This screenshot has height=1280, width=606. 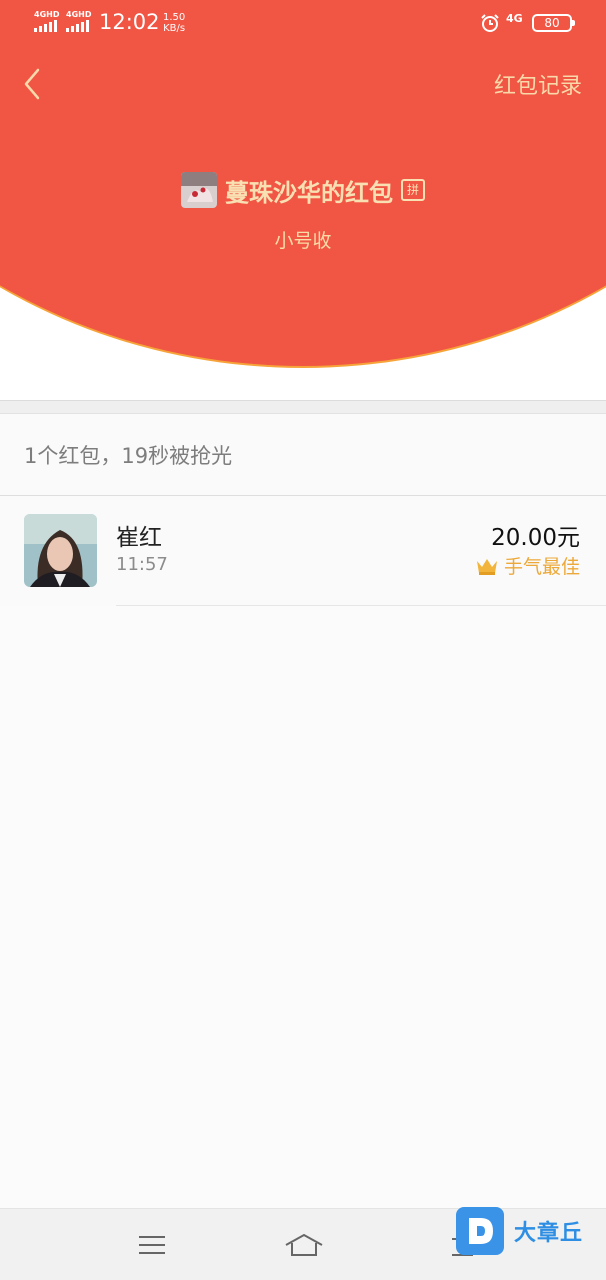 What do you see at coordinates (514, 18) in the screenshot?
I see `network-type: 4G` at bounding box center [514, 18].